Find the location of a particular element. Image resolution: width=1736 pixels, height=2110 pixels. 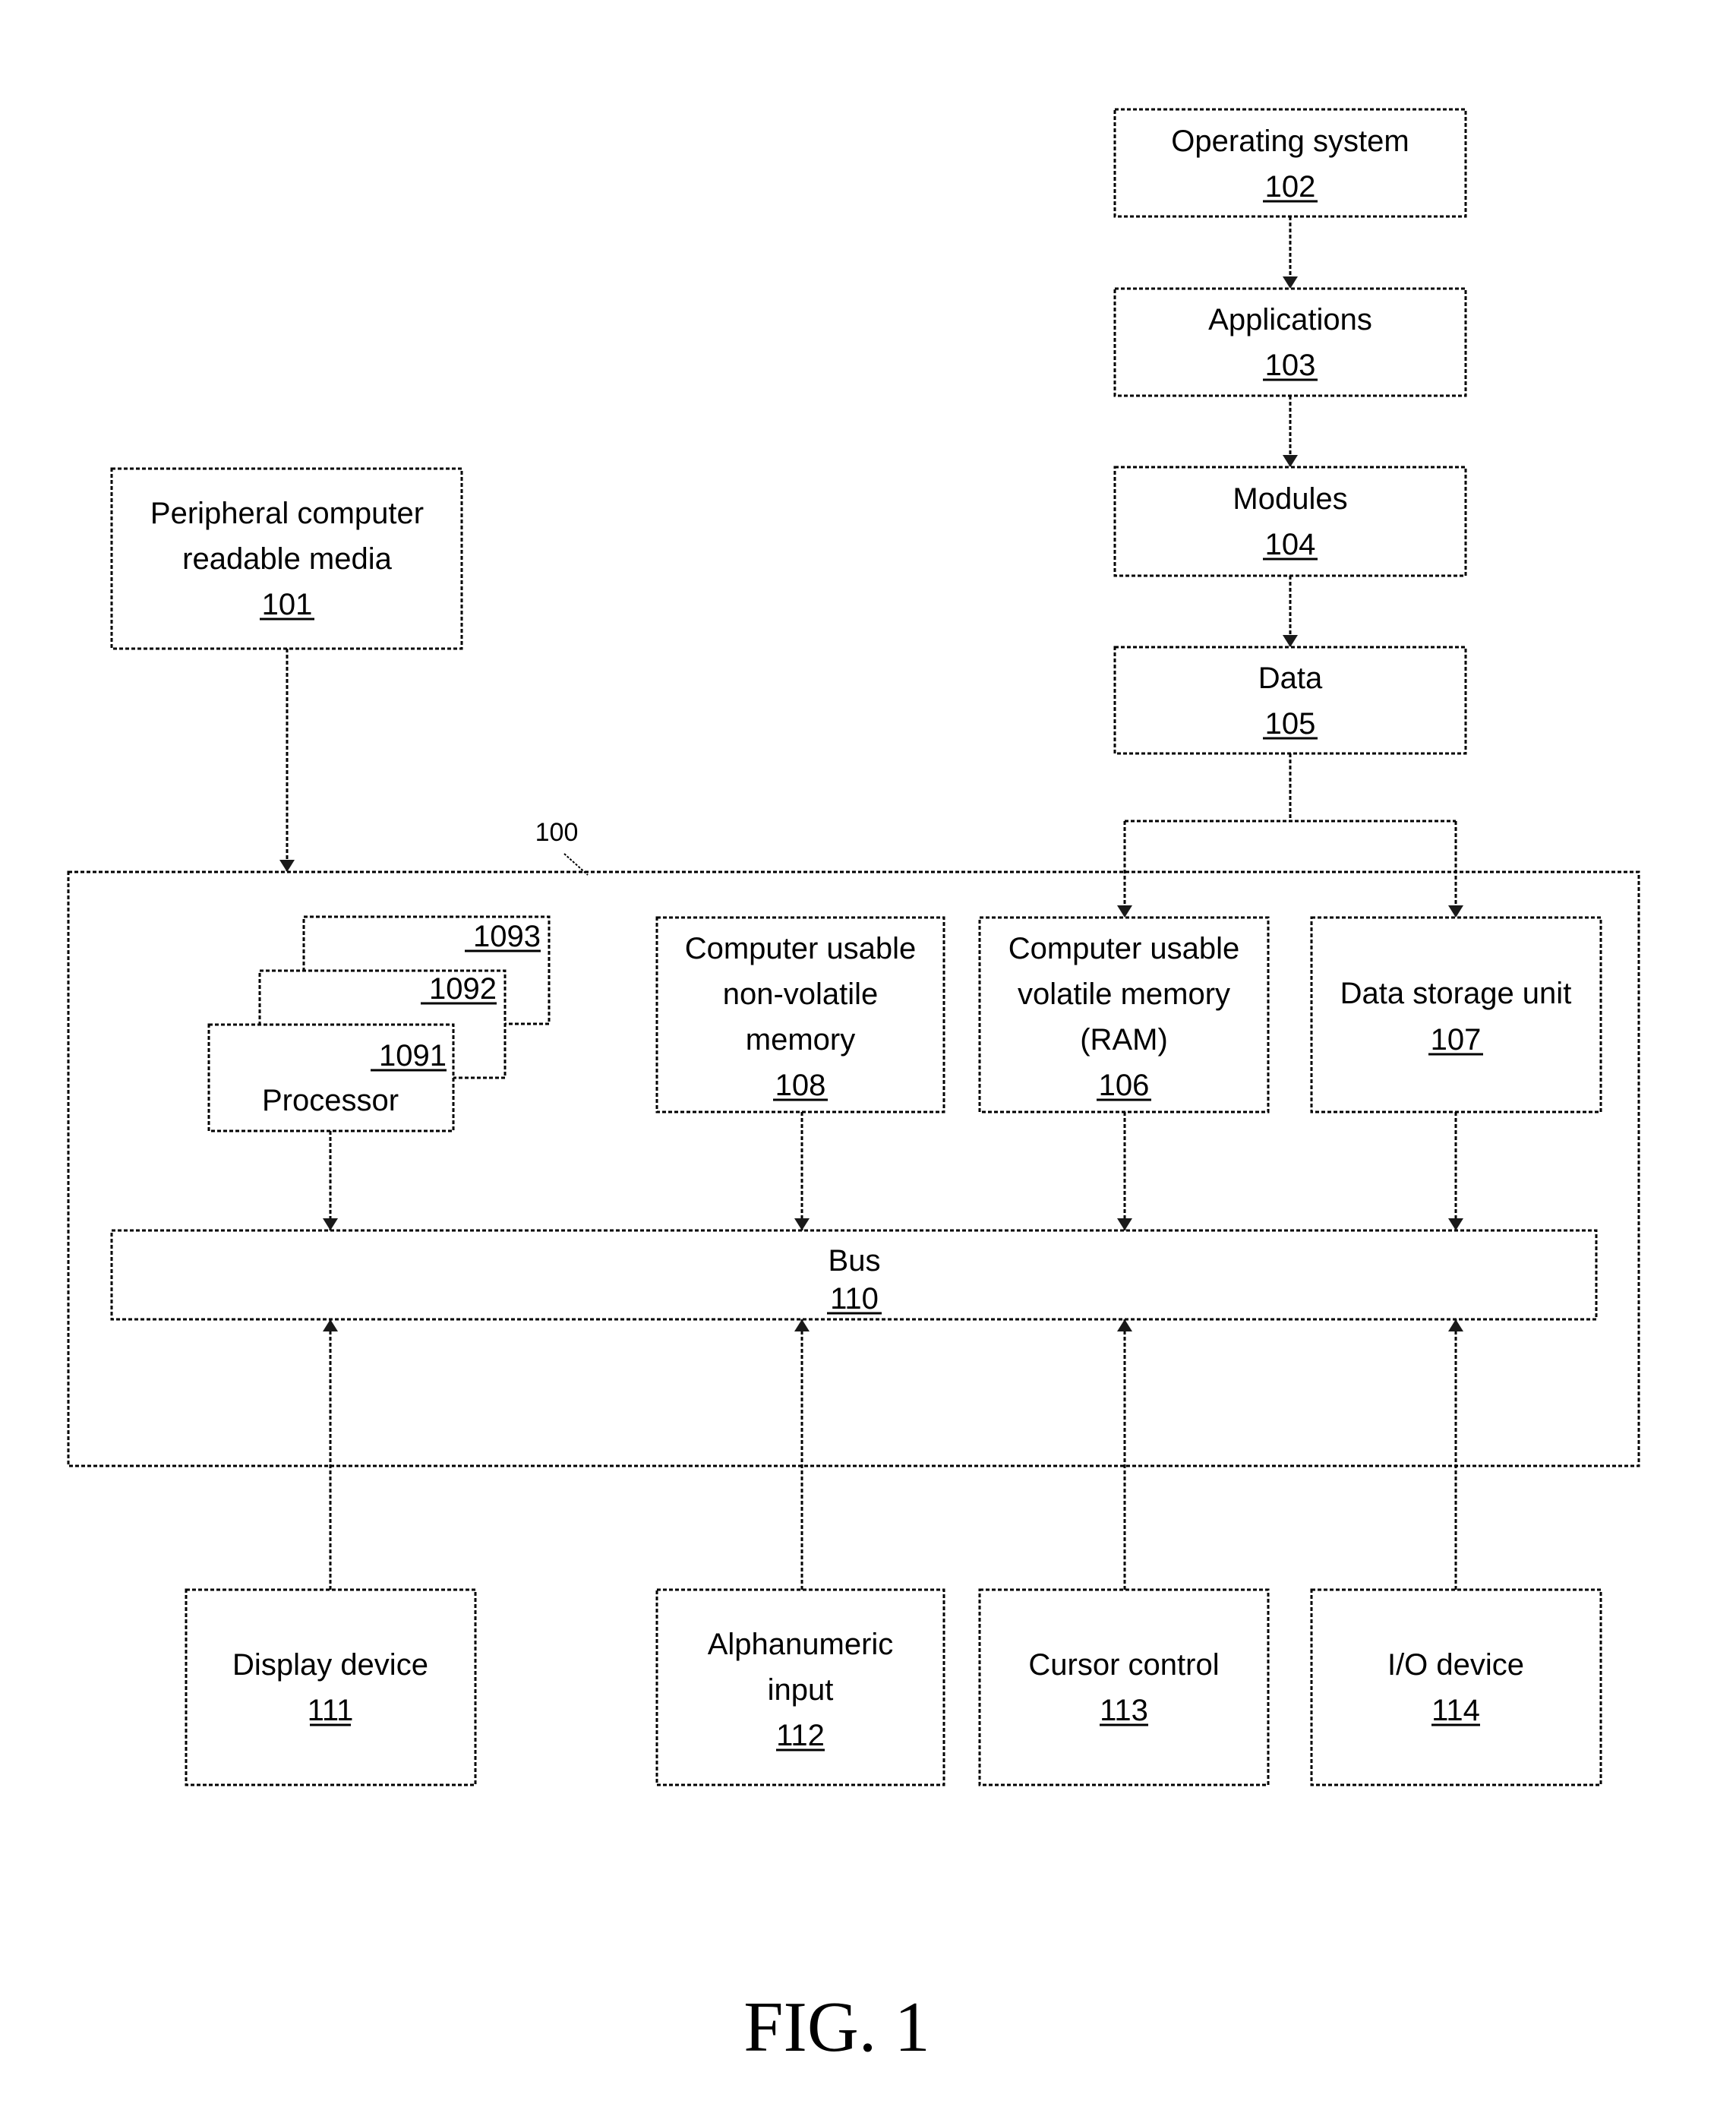

modules-ref: 104 is located at coordinates (1290, 544).